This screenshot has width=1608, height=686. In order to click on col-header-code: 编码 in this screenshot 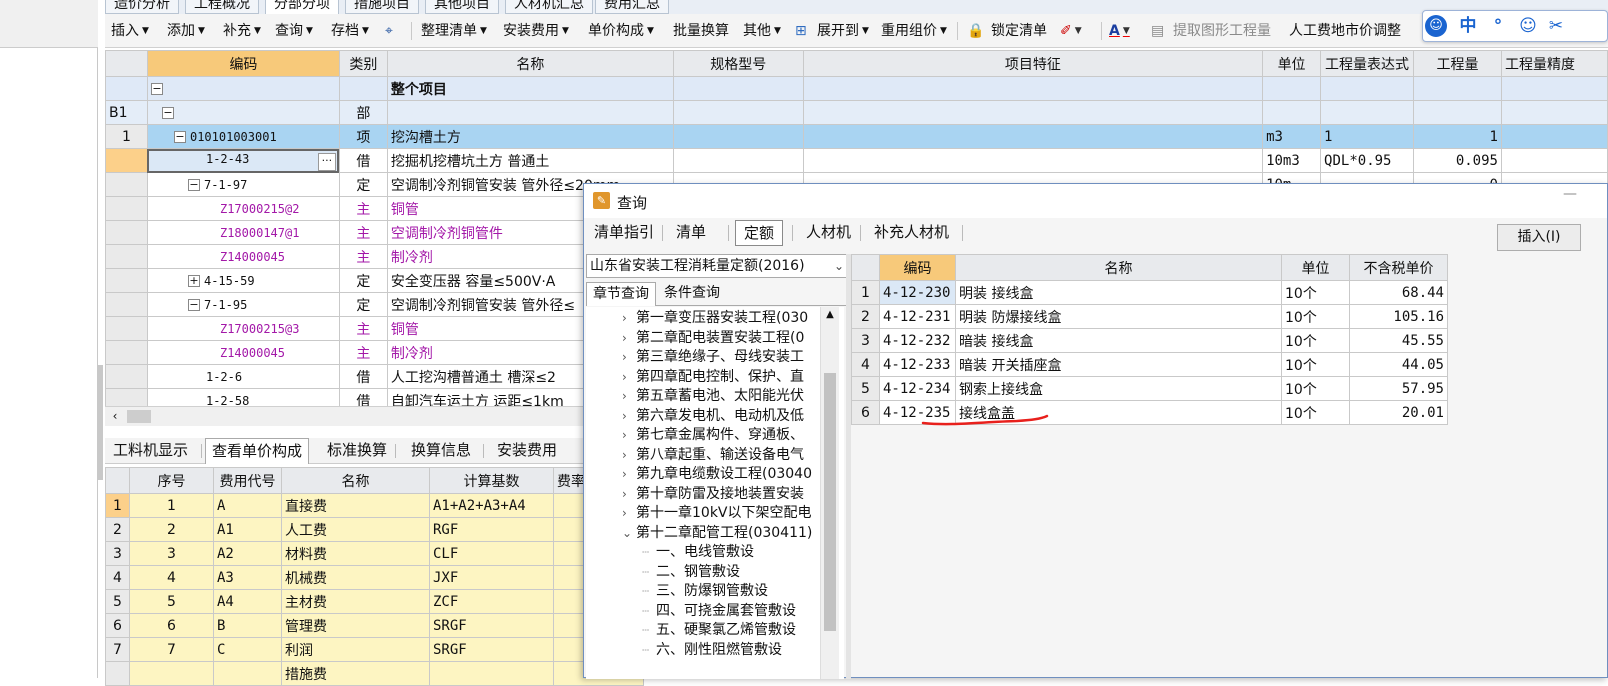, I will do `click(243, 63)`.